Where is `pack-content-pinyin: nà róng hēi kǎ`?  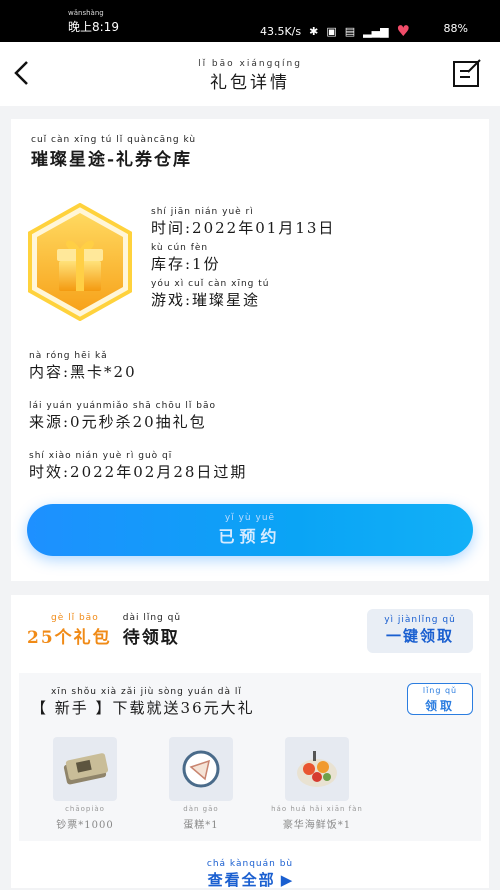
pack-content-pinyin: nà róng hēi kǎ is located at coordinates (68, 356).